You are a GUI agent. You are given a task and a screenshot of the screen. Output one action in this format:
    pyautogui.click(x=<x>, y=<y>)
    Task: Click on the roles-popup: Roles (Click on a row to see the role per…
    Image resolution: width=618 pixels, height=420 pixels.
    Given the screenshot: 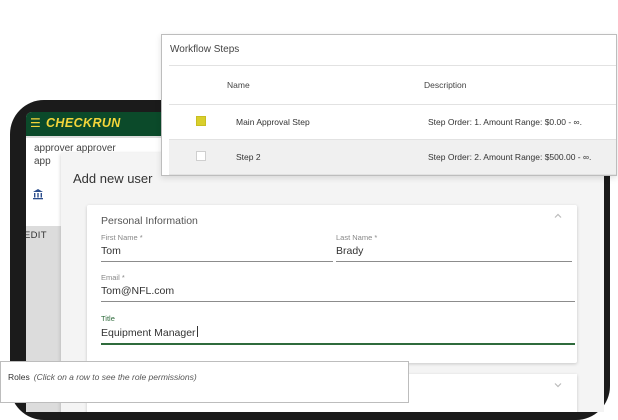 What is the action you would take?
    pyautogui.click(x=204, y=382)
    